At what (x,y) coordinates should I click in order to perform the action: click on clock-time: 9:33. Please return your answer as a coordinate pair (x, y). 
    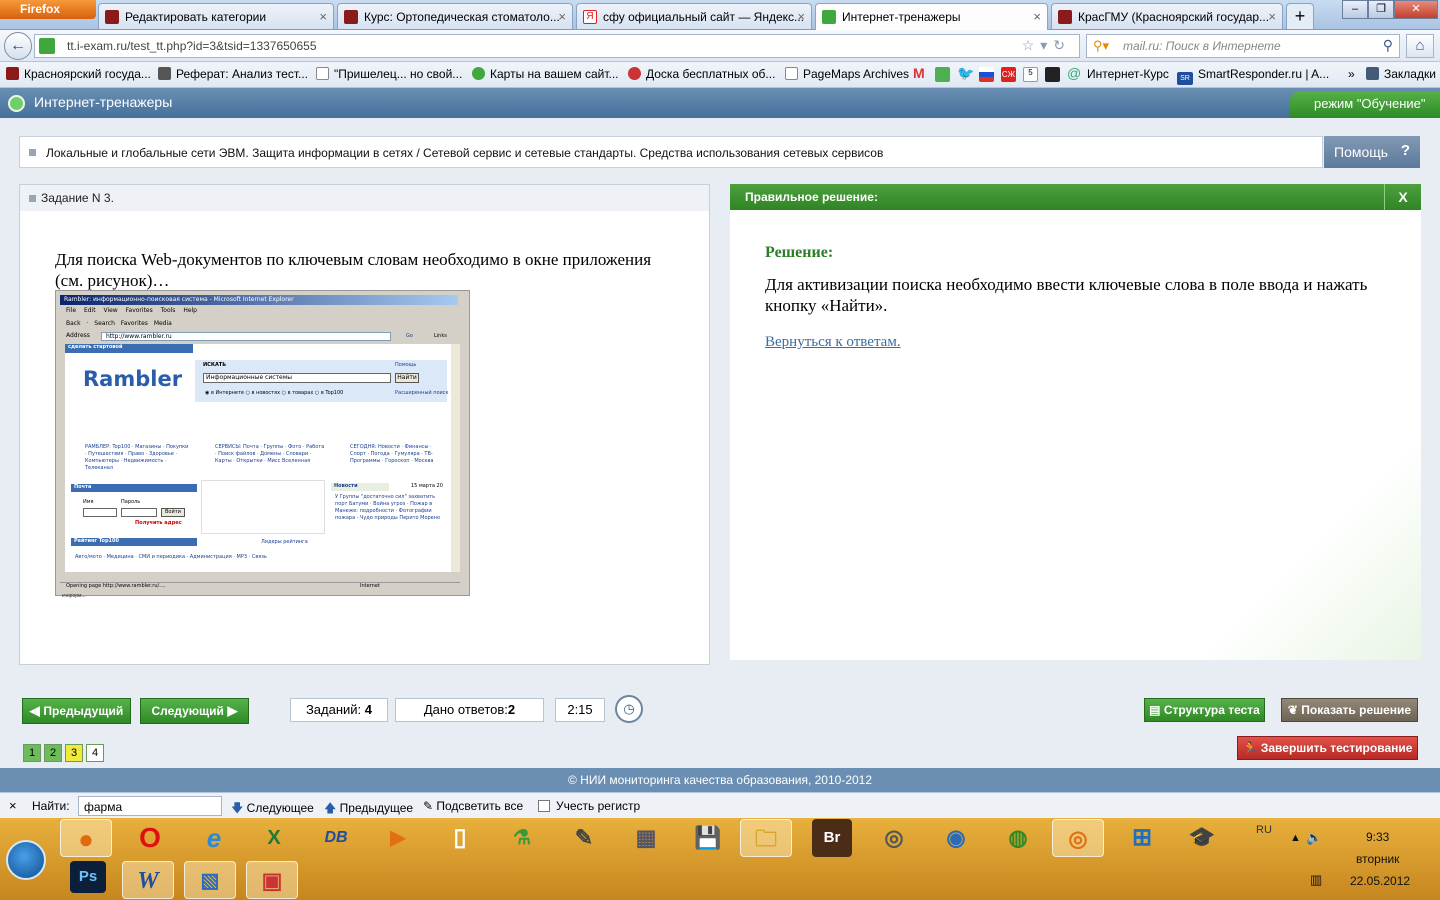
    Looking at the image, I should click on (1377, 837).